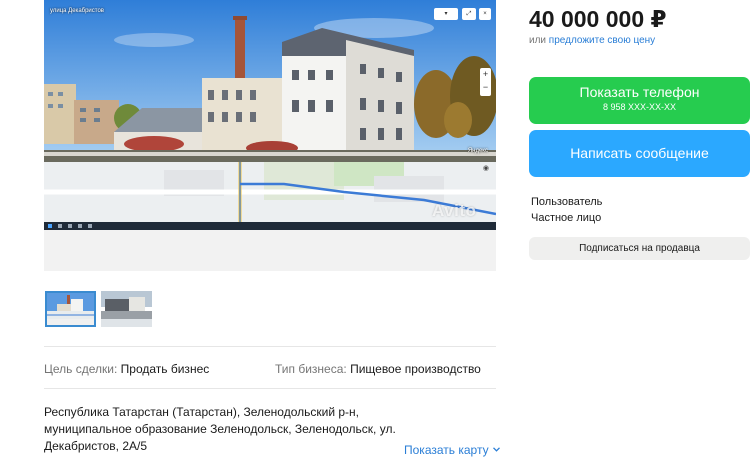 This screenshot has height=459, width=750. What do you see at coordinates (566, 202) in the screenshot?
I see `seller-role: Пользователь` at bounding box center [566, 202].